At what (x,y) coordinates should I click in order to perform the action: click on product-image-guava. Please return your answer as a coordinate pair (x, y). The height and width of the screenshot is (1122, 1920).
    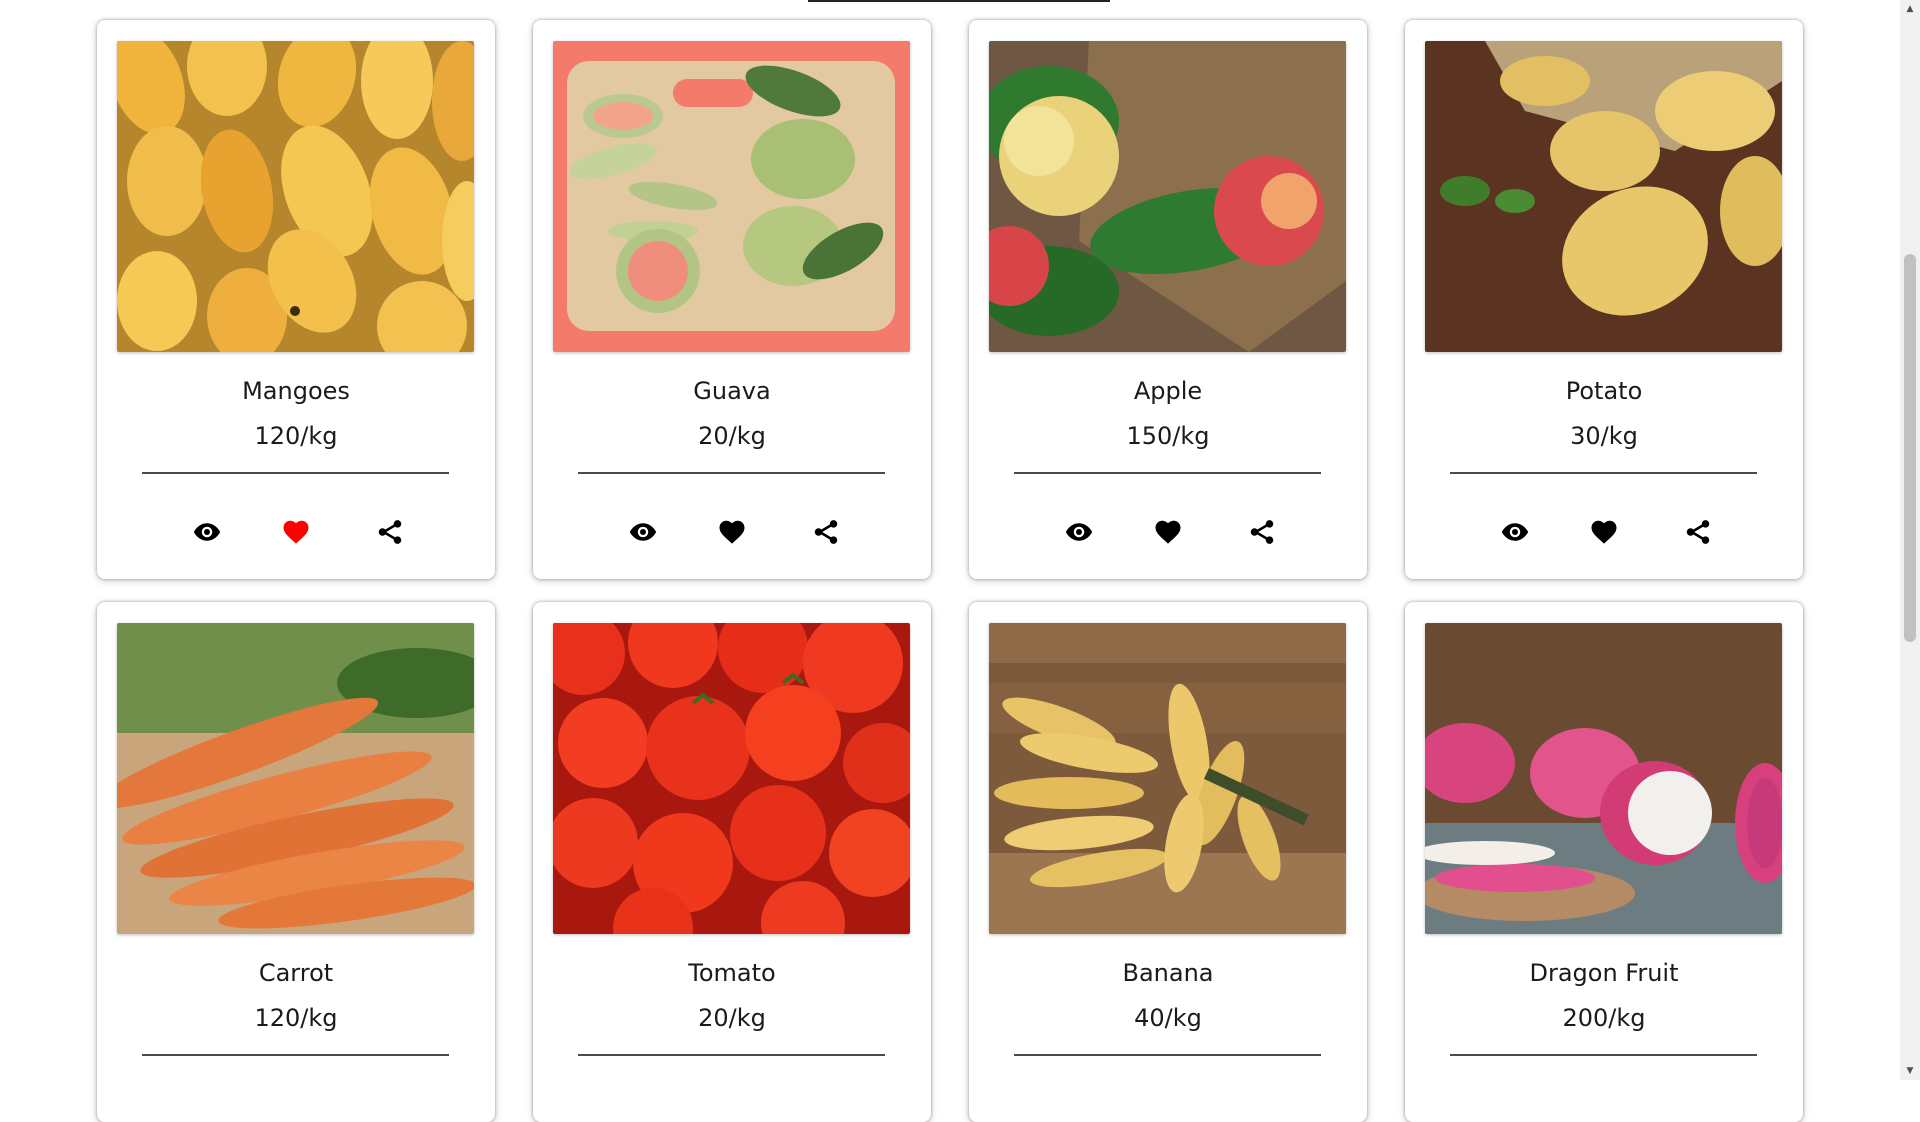
    Looking at the image, I should click on (731, 196).